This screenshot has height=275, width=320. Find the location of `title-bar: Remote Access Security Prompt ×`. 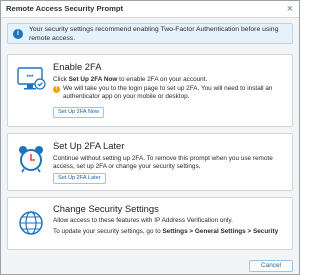

title-bar: Remote Access Security Prompt × is located at coordinates (150, 9).